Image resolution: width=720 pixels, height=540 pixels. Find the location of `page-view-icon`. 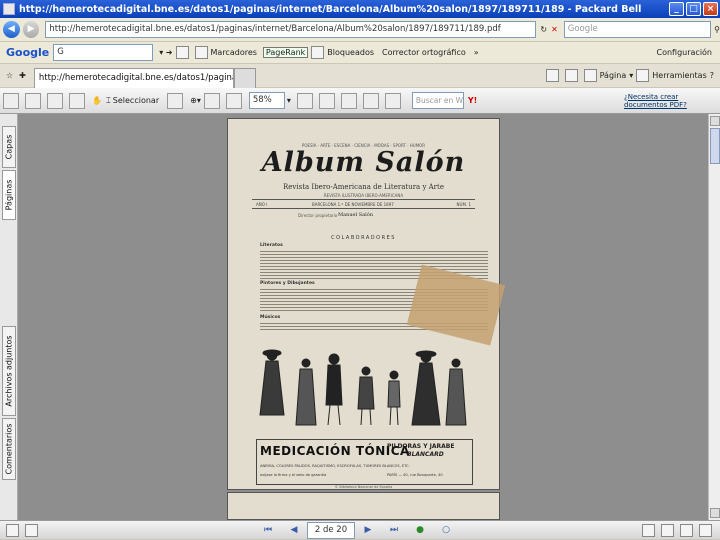

page-view-icon is located at coordinates (348, 100).